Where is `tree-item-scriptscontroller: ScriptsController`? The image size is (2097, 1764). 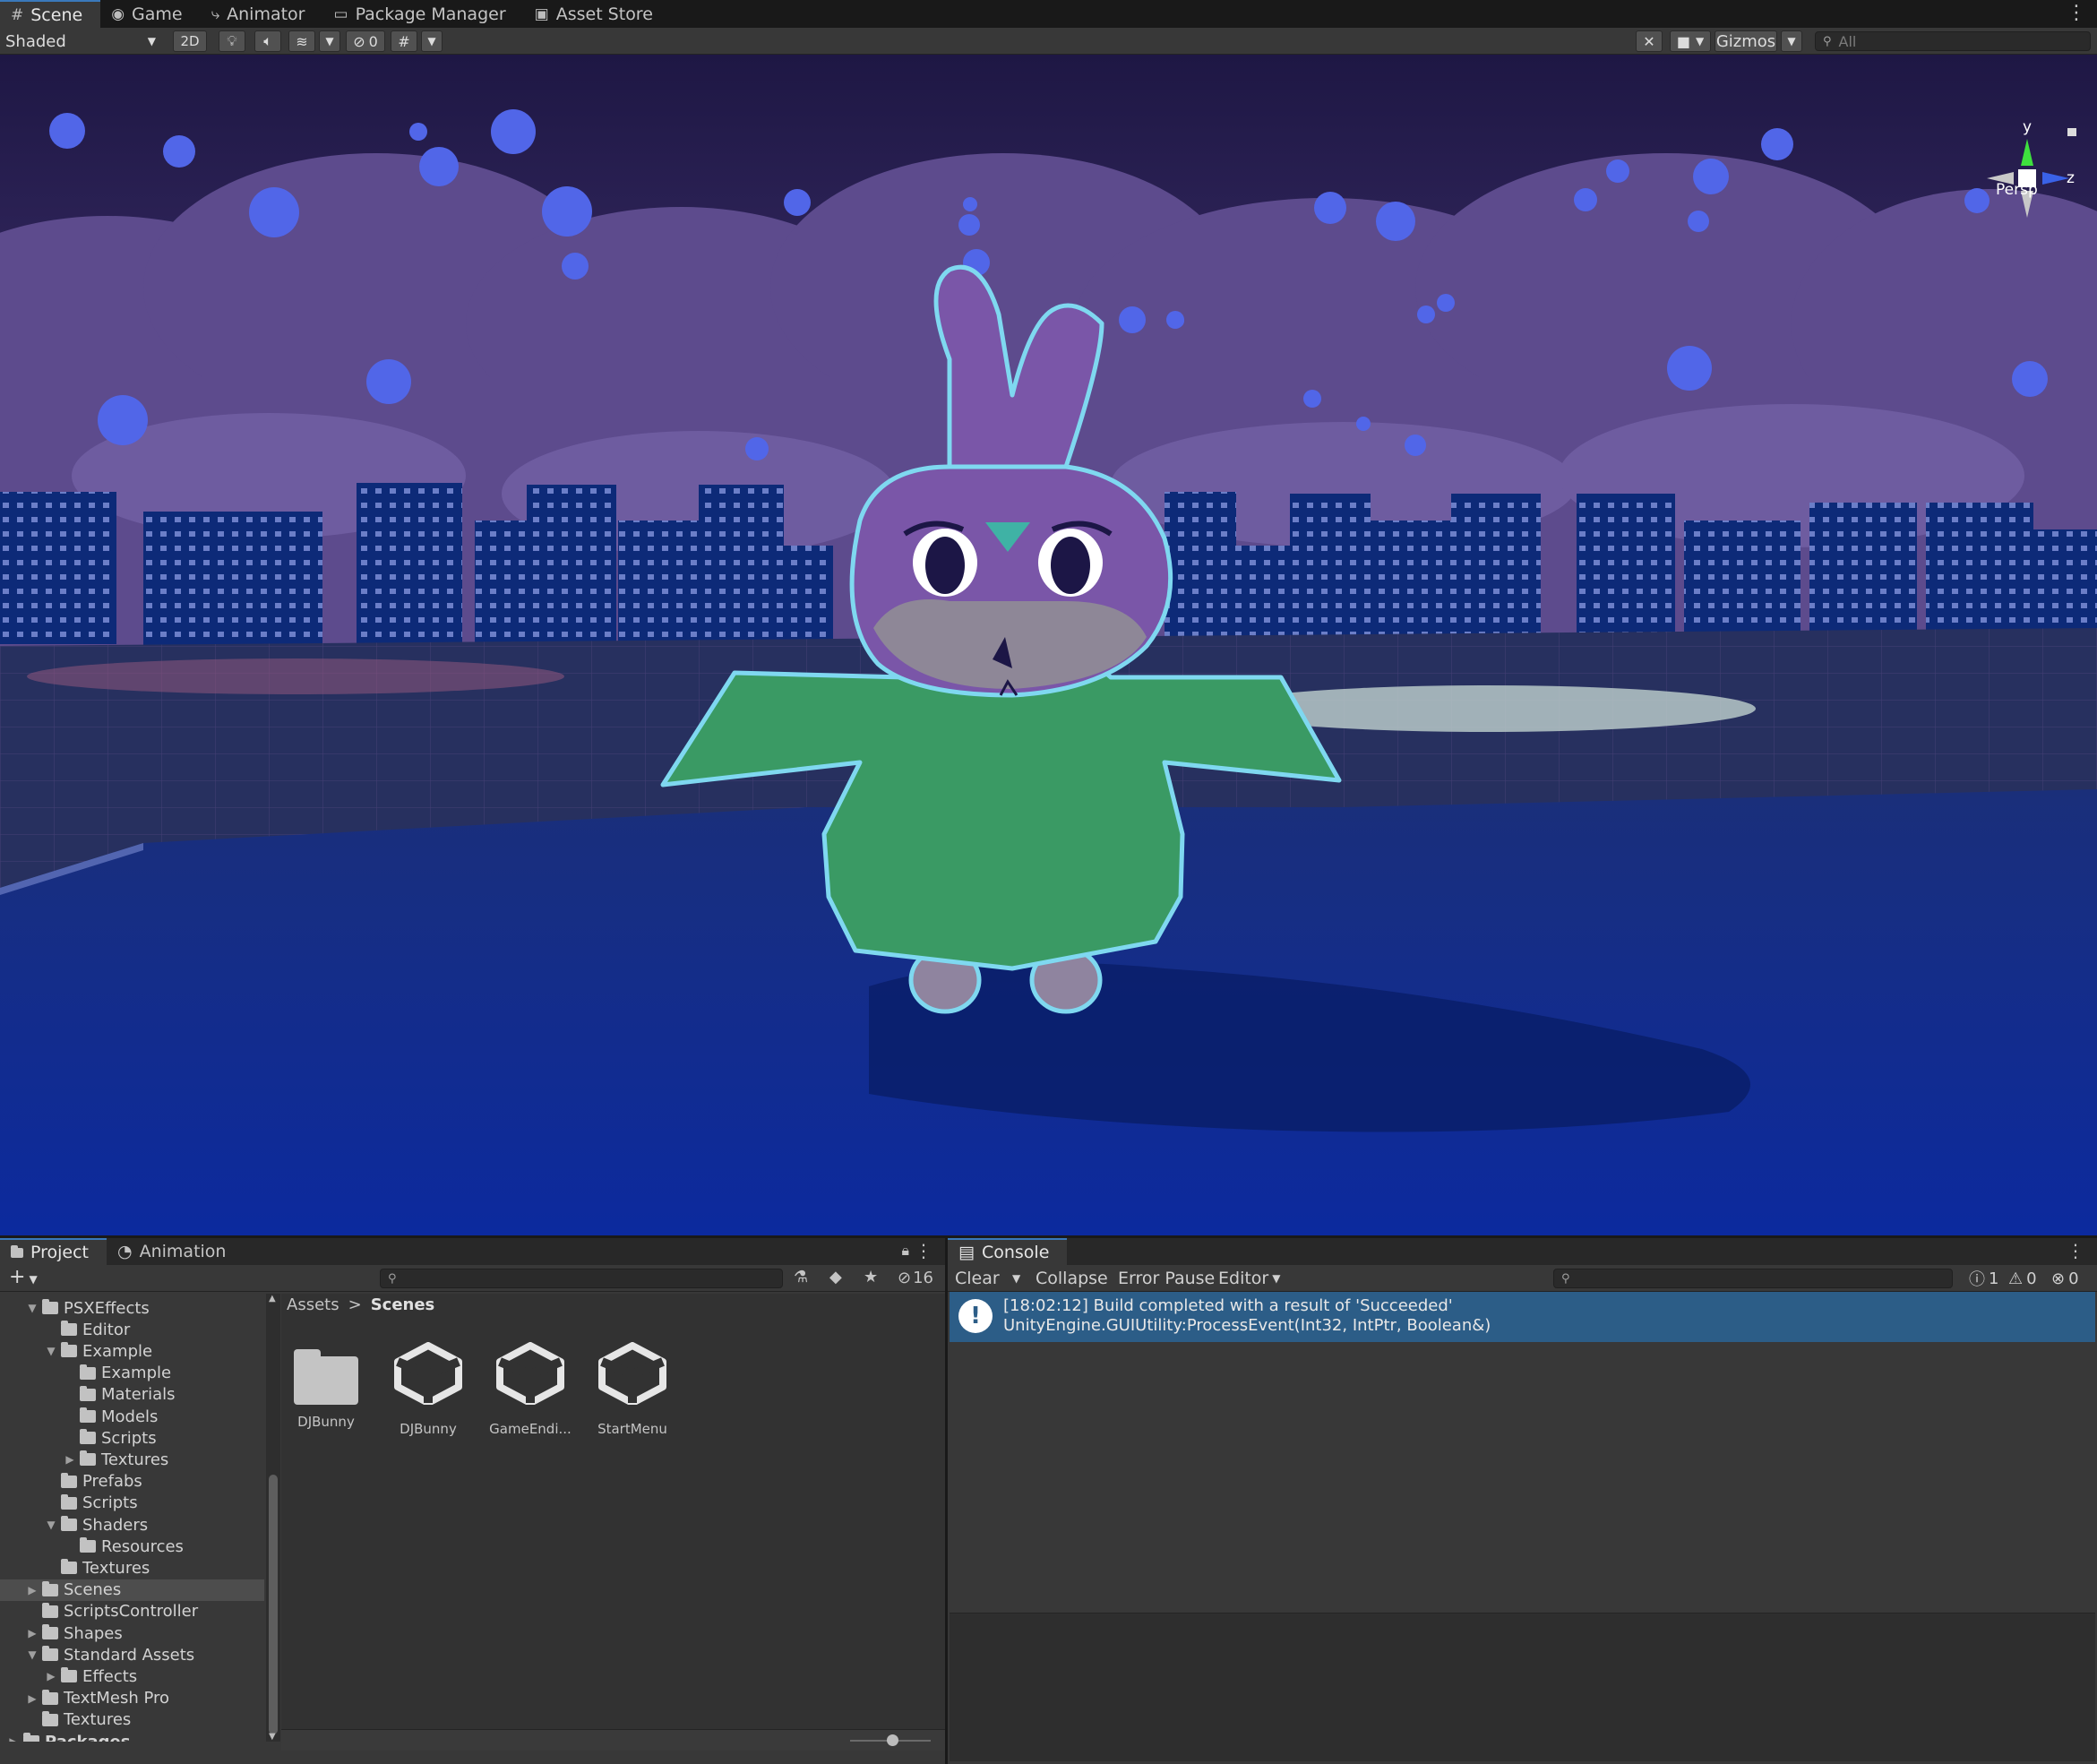 tree-item-scriptscontroller: ScriptsController is located at coordinates (132, 1611).